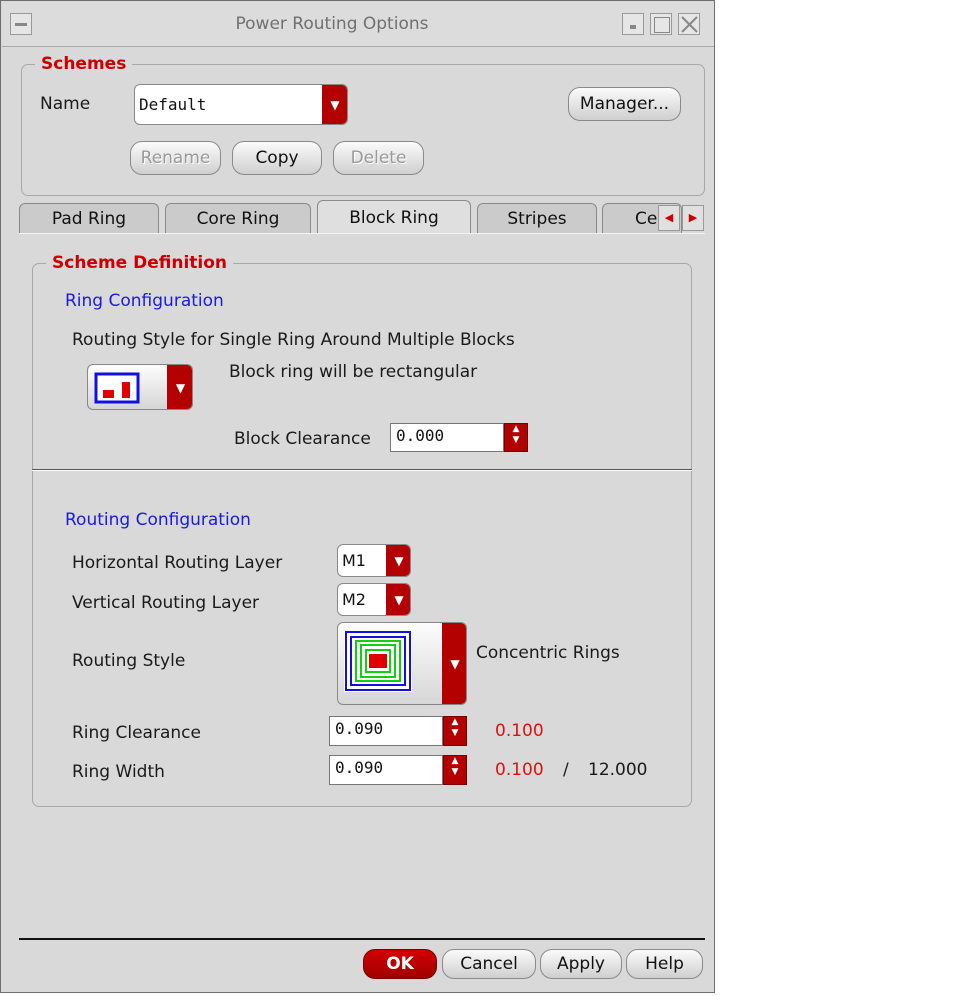 The width and height of the screenshot is (963, 996). Describe the element at coordinates (394, 217) in the screenshot. I see `tab-block-ring: Block Ring` at that location.